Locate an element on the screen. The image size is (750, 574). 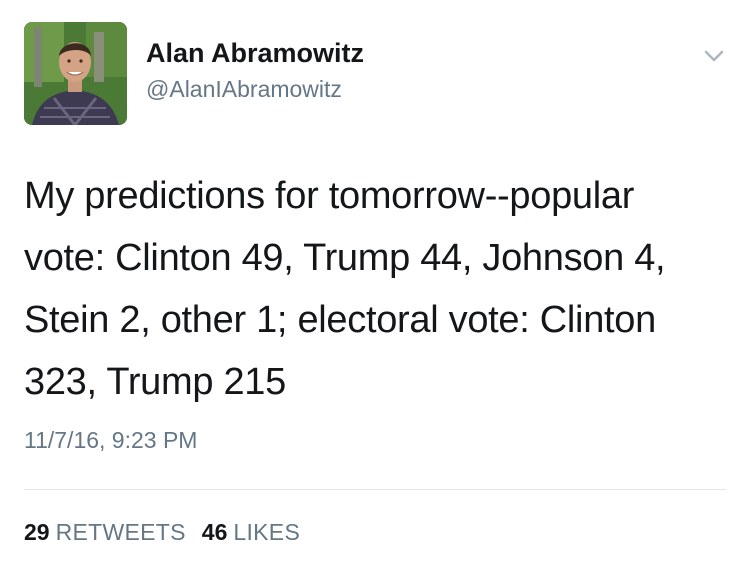
tweet-stats: 29 RETWEETS 46 LIKES is located at coordinates (170, 532).